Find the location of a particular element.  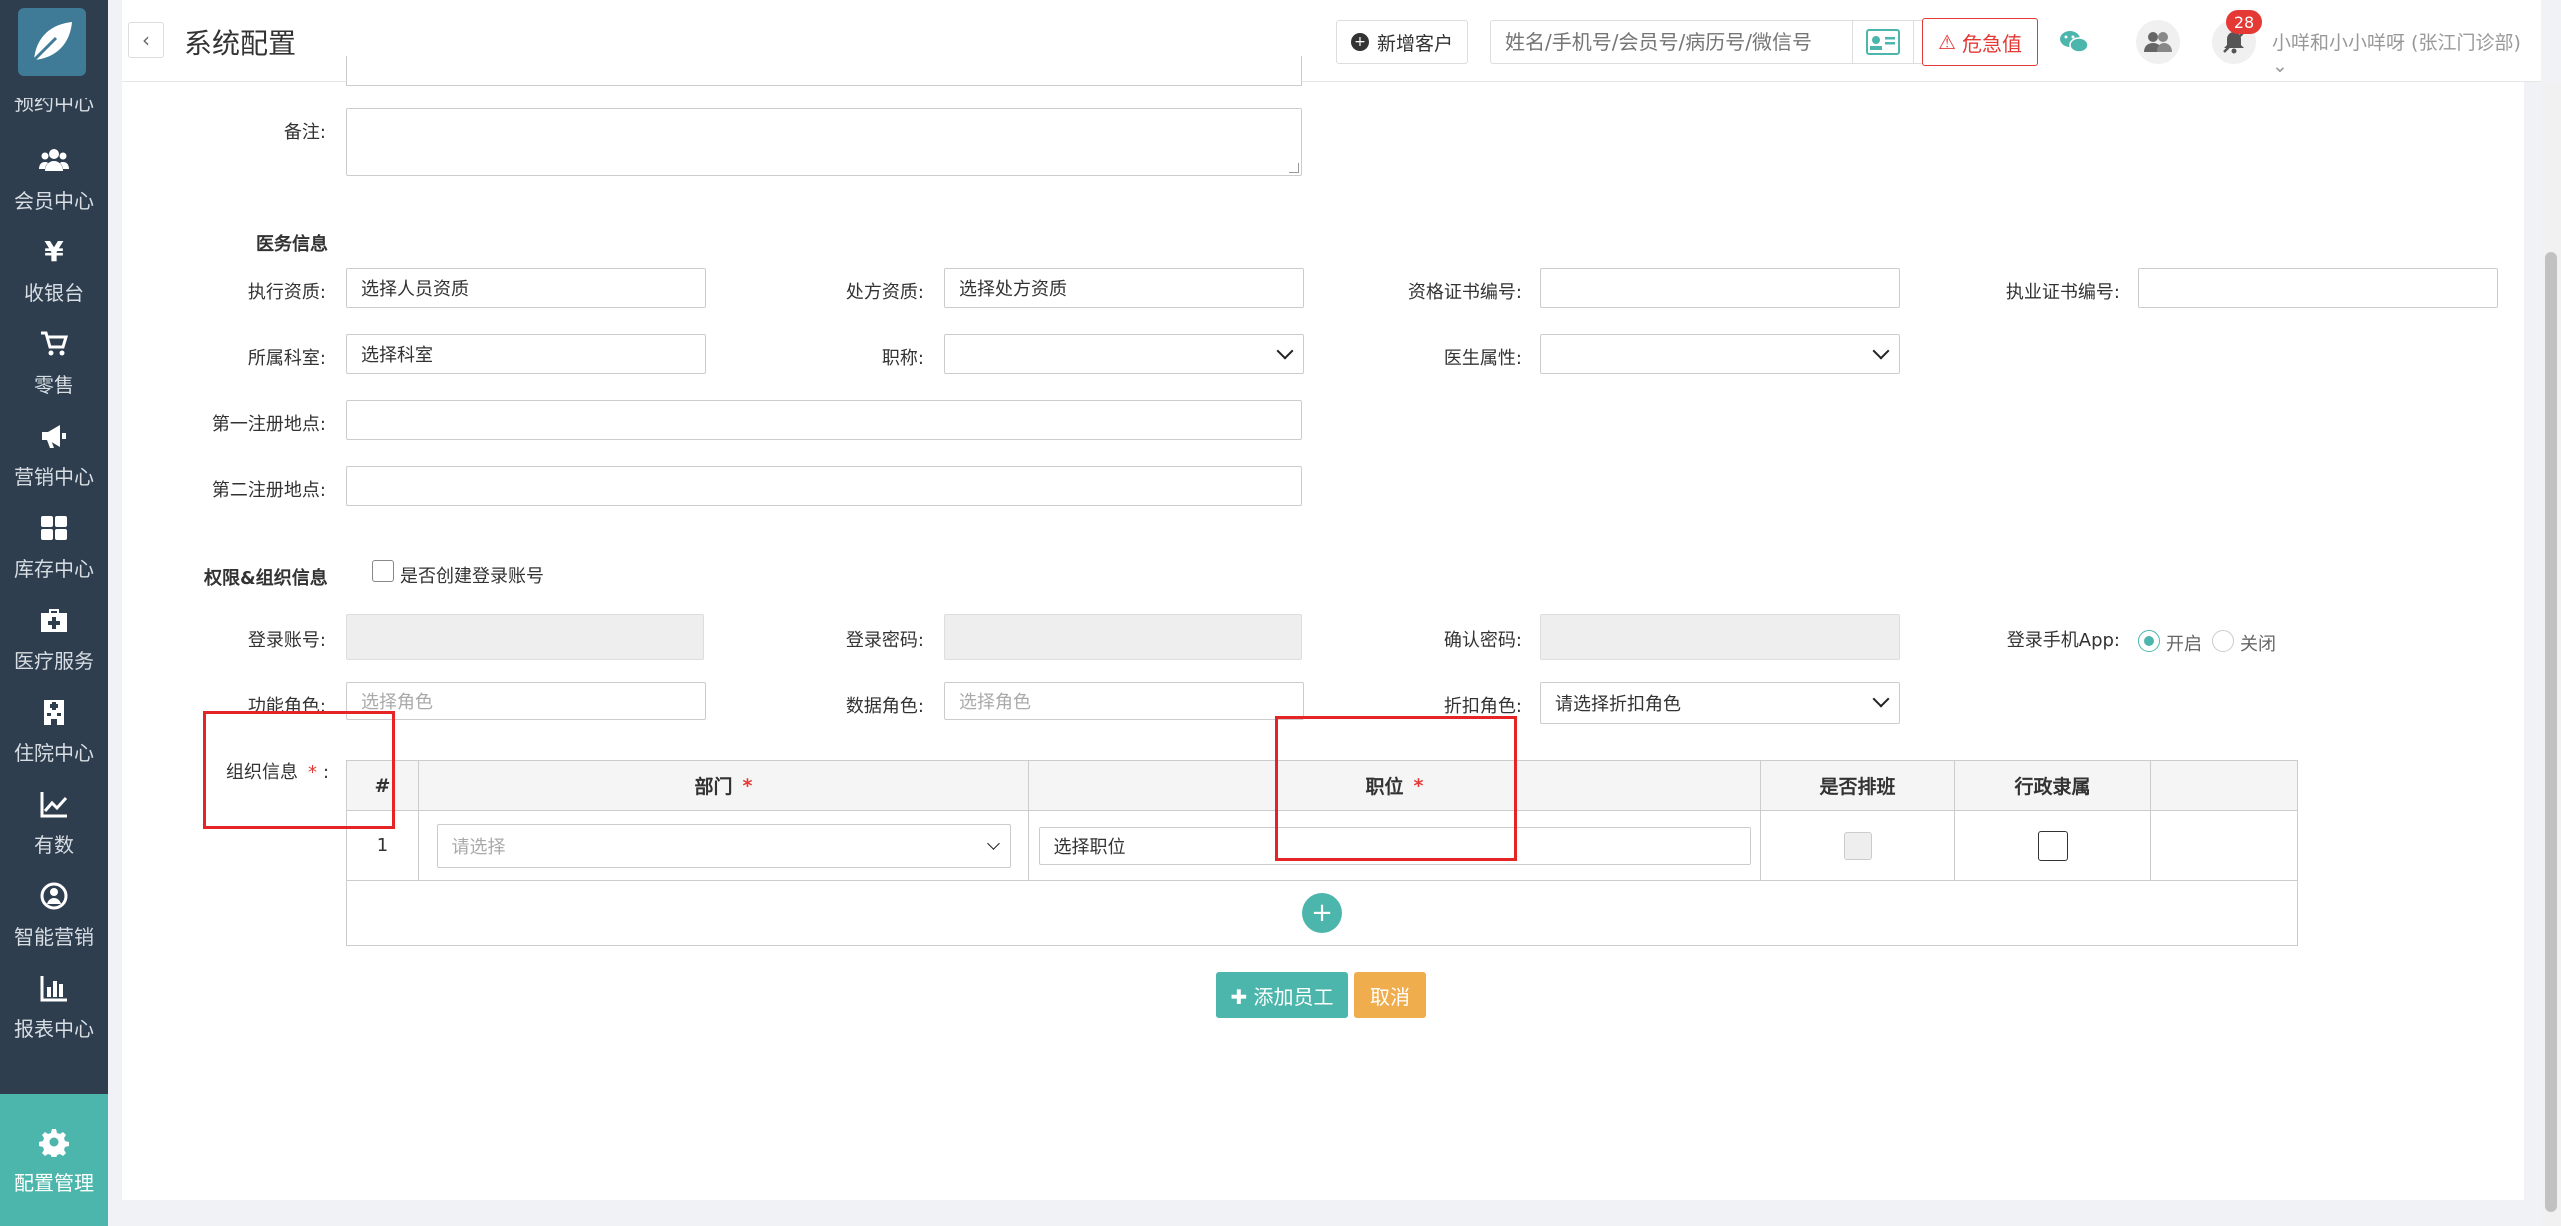

mobile-app-label: 登录手机App: is located at coordinates (2063, 640).